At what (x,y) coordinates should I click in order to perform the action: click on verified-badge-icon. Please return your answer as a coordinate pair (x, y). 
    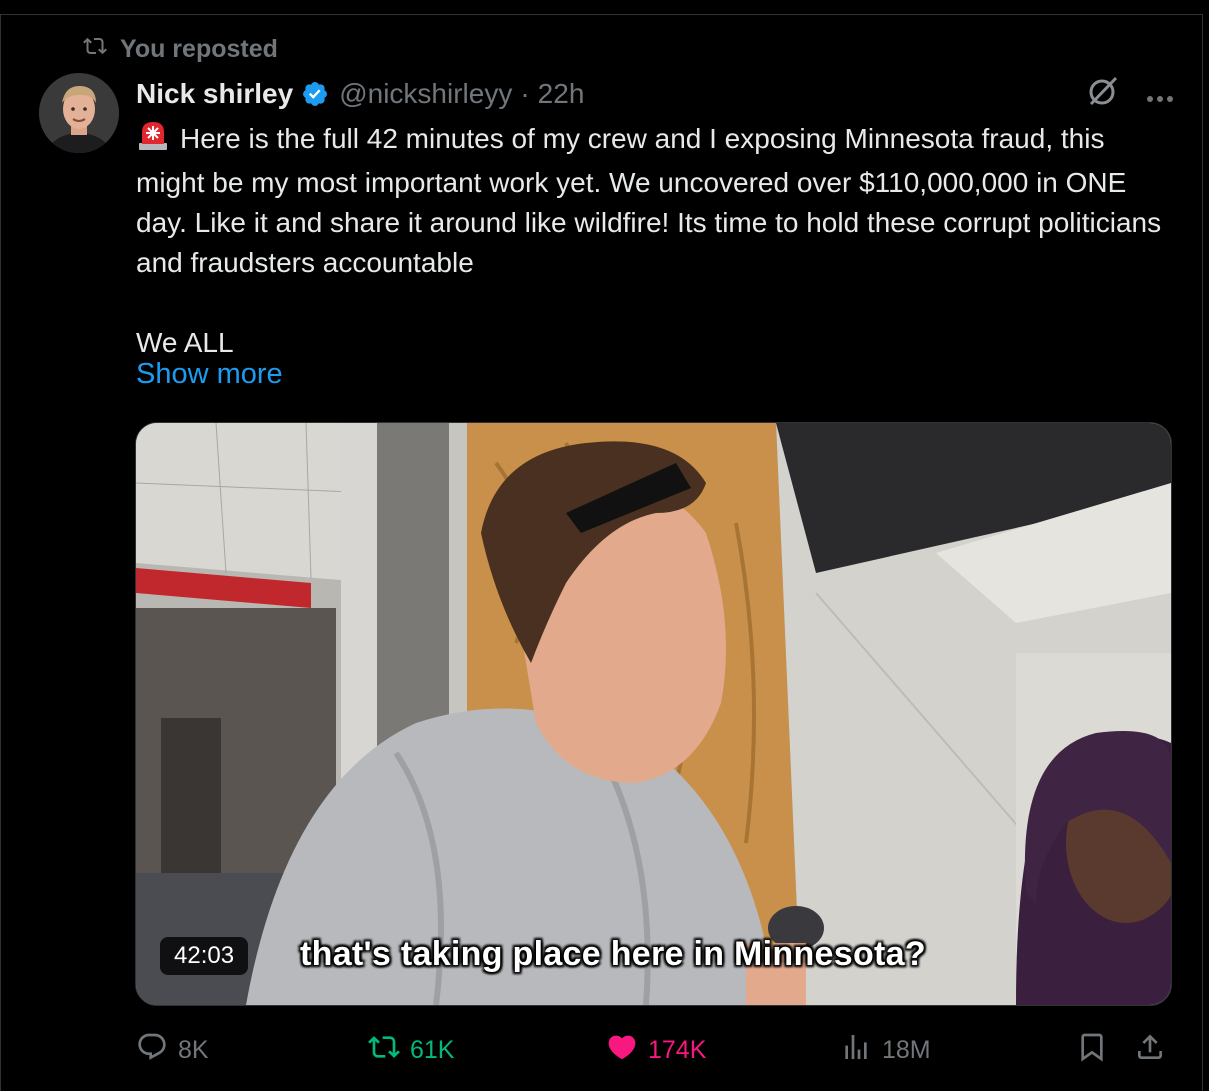
    Looking at the image, I should click on (315, 94).